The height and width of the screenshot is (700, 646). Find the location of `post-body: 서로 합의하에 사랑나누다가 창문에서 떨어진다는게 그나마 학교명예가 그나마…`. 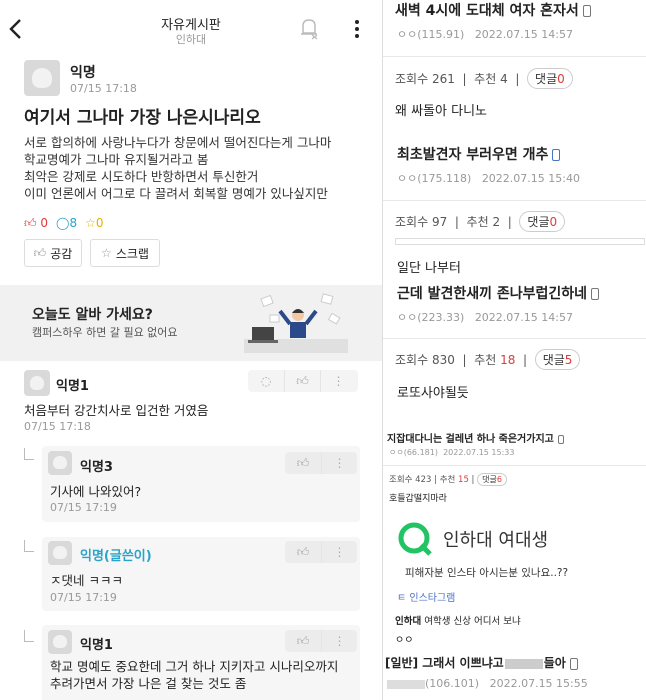

post-body: 서로 합의하에 사랑나누다가 창문에서 떨어진다는게 그나마 학교명예가 그나마… is located at coordinates (177, 168).